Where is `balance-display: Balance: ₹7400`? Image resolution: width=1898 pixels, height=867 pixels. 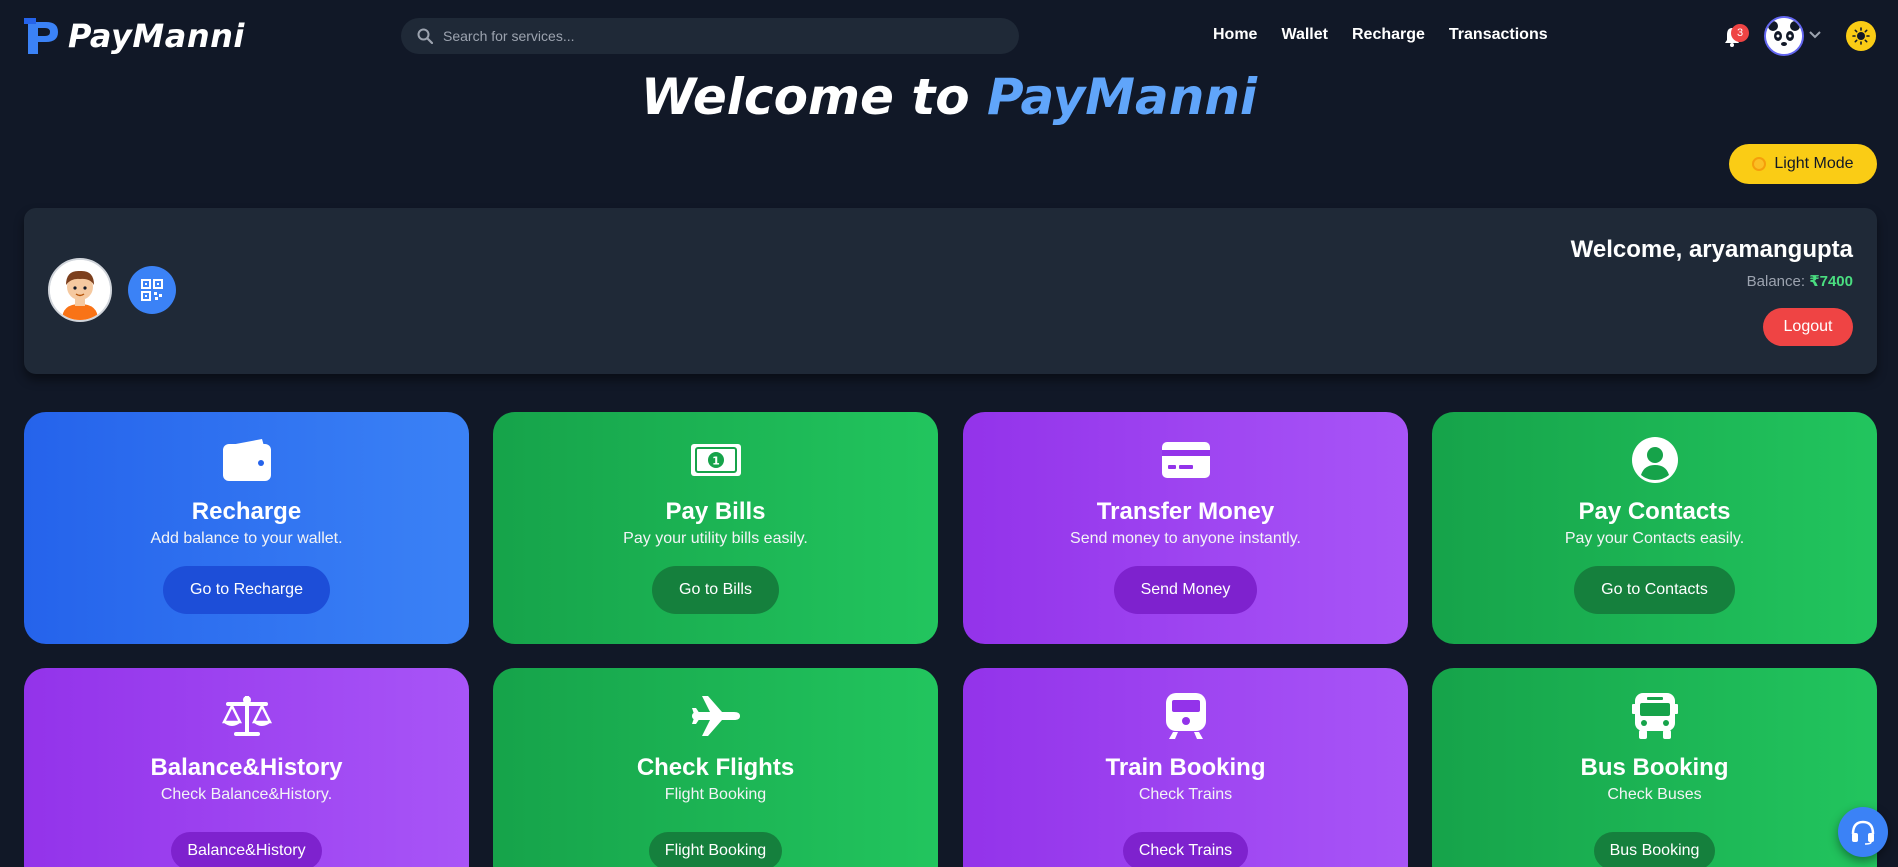 balance-display: Balance: ₹7400 is located at coordinates (1800, 281).